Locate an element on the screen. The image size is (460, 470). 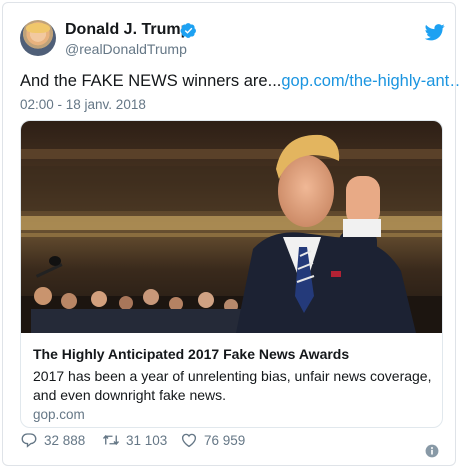
tweet-timestamp: 02:00 - 18 janv. 2018 is located at coordinates (83, 104).